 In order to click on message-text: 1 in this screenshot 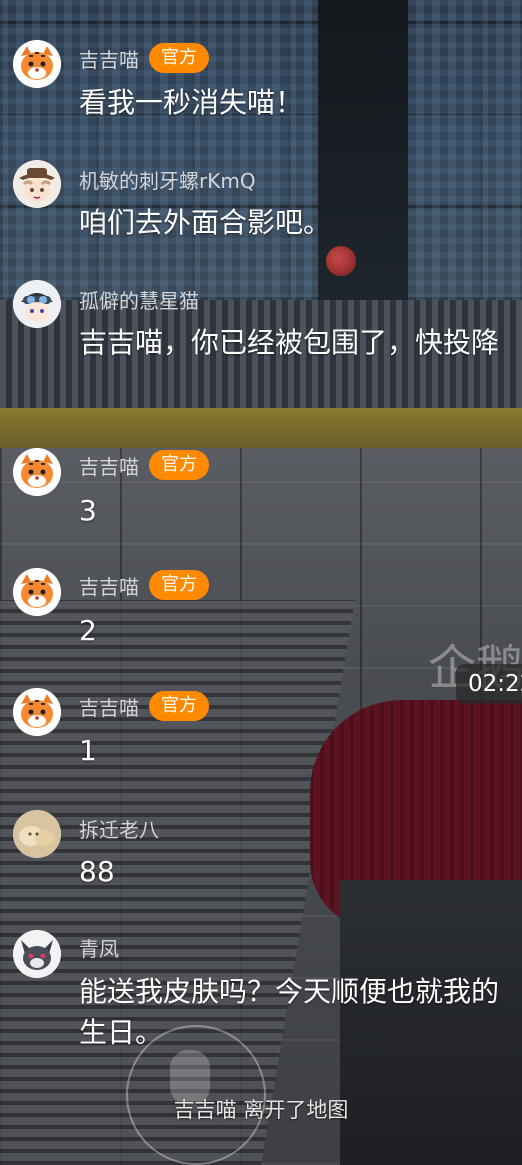, I will do `click(88, 750)`.